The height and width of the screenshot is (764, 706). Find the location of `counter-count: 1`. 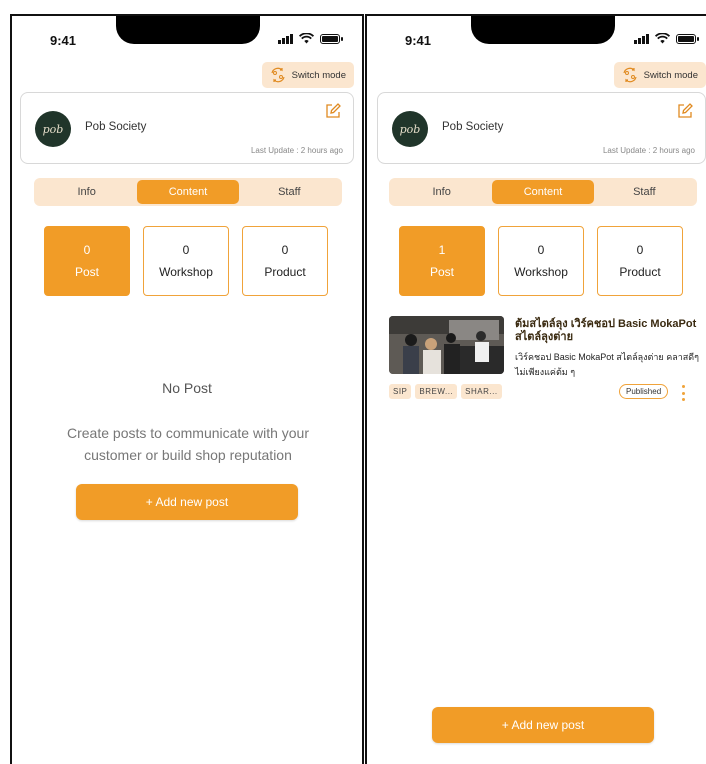

counter-count: 1 is located at coordinates (442, 250).